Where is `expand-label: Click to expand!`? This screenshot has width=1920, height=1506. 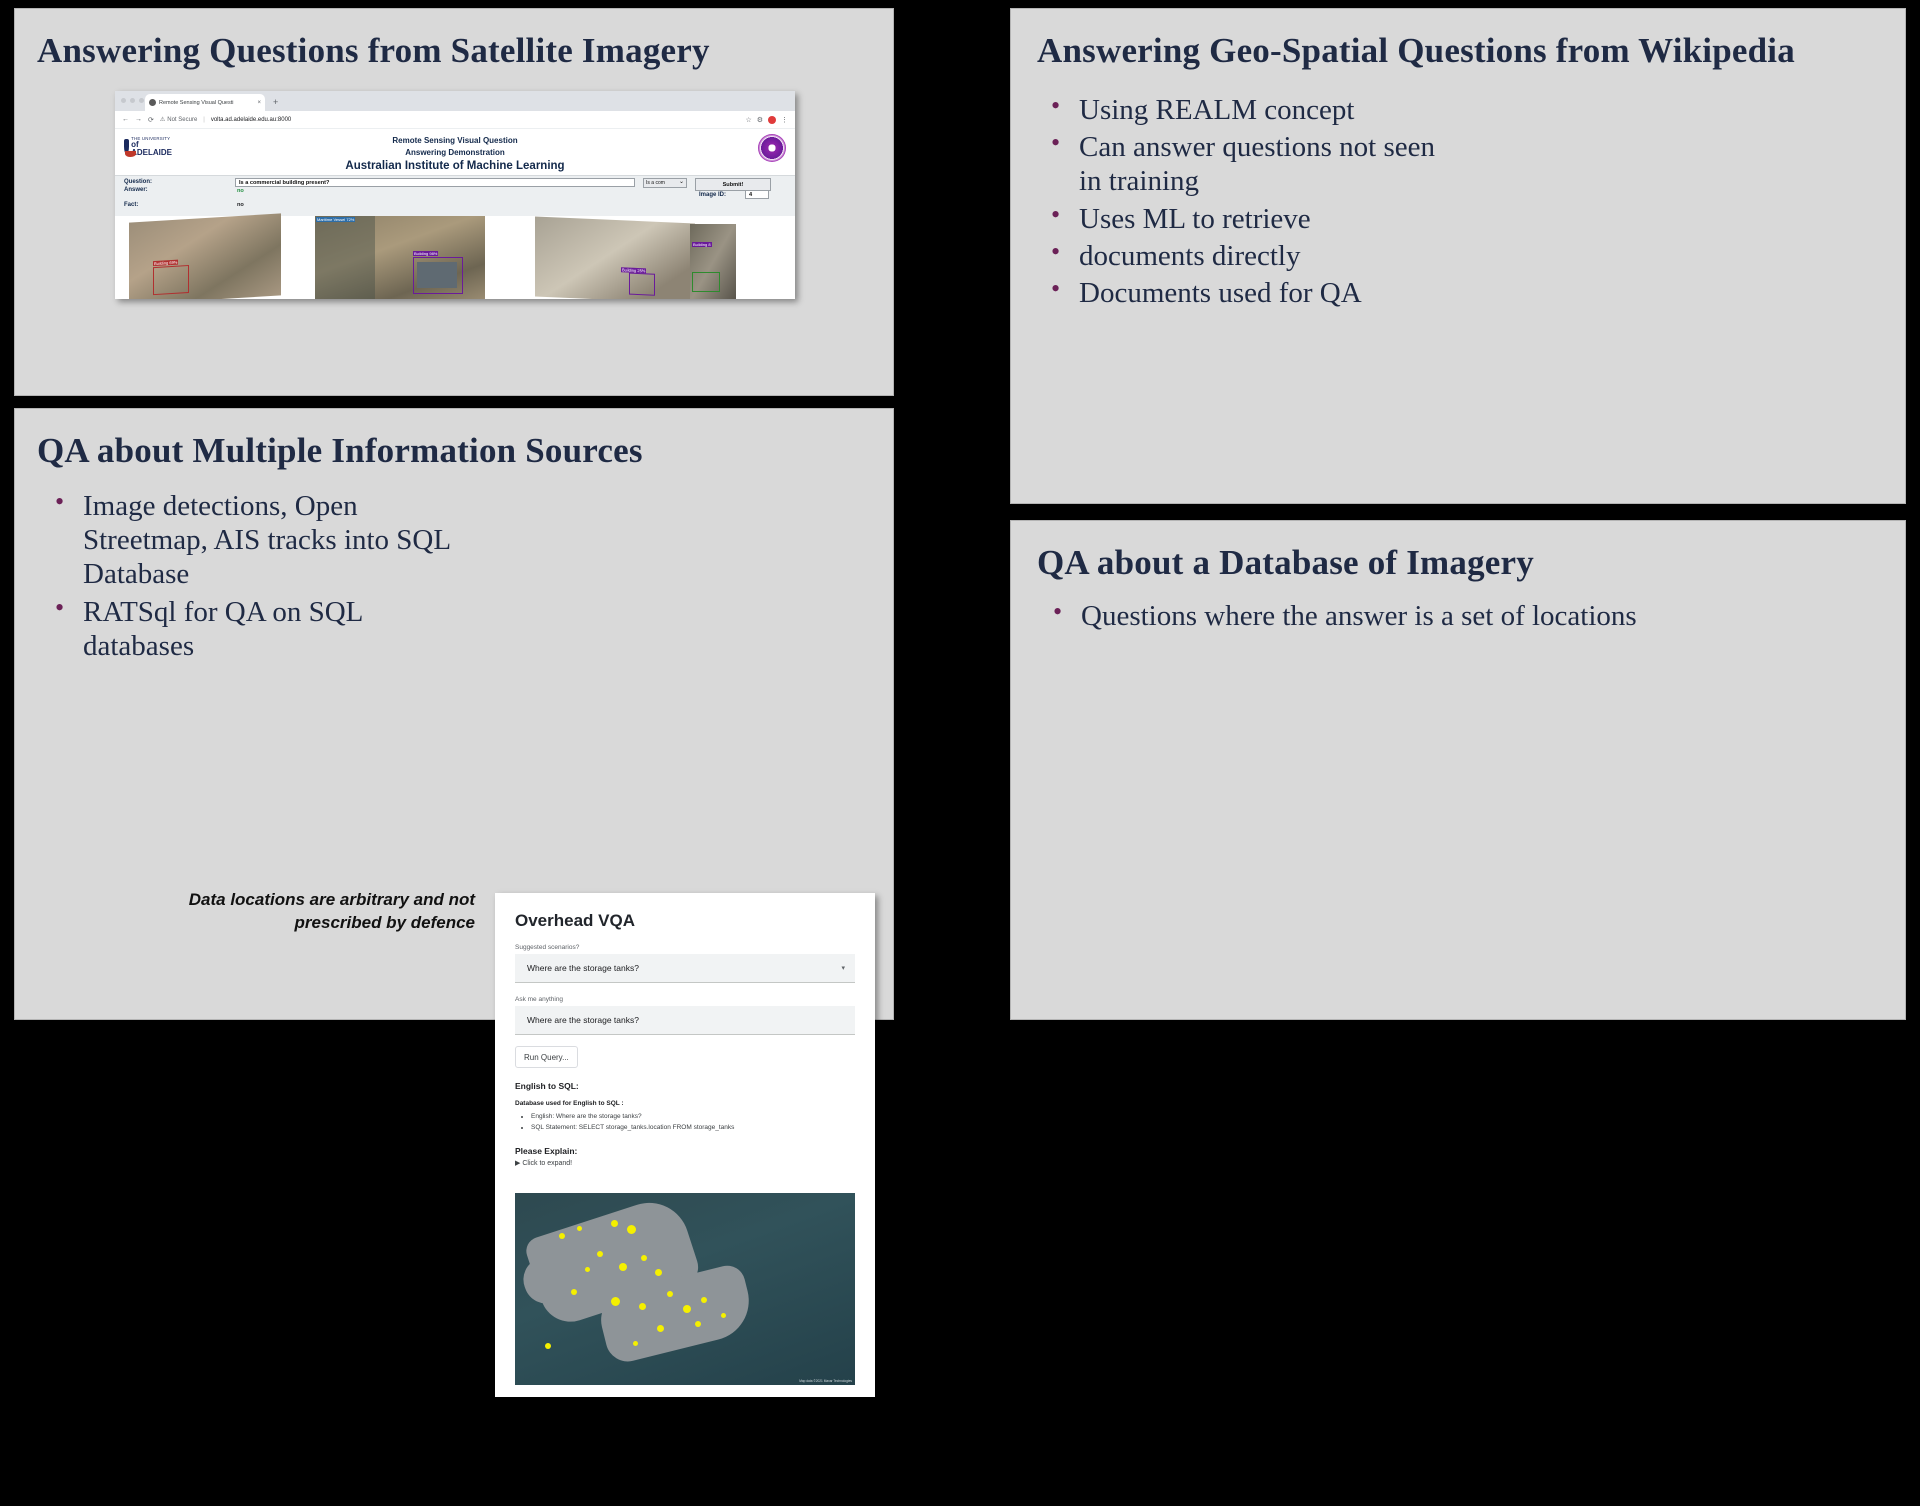 expand-label: Click to expand! is located at coordinates (547, 1164).